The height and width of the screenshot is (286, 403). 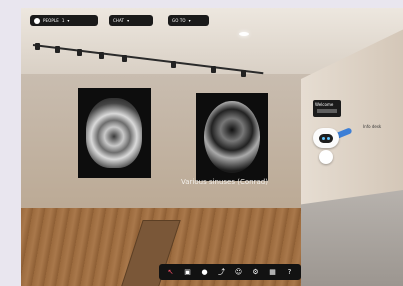 I want to click on goto-button: GO TO ▾, so click(x=188, y=20).